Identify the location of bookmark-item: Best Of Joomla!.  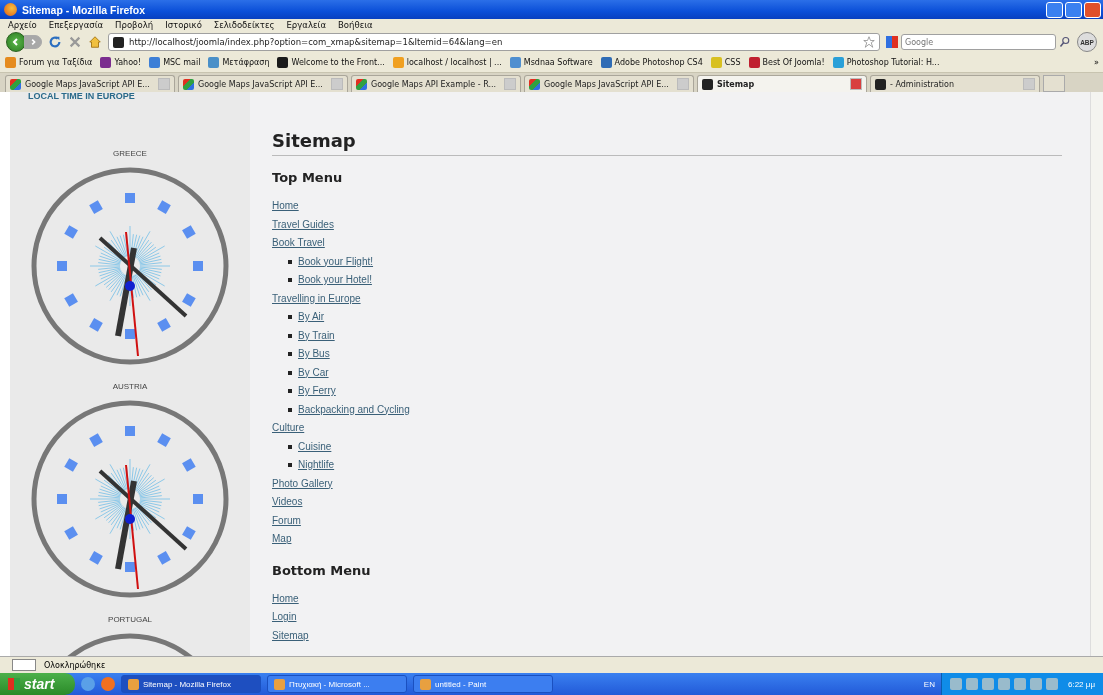
(786, 62).